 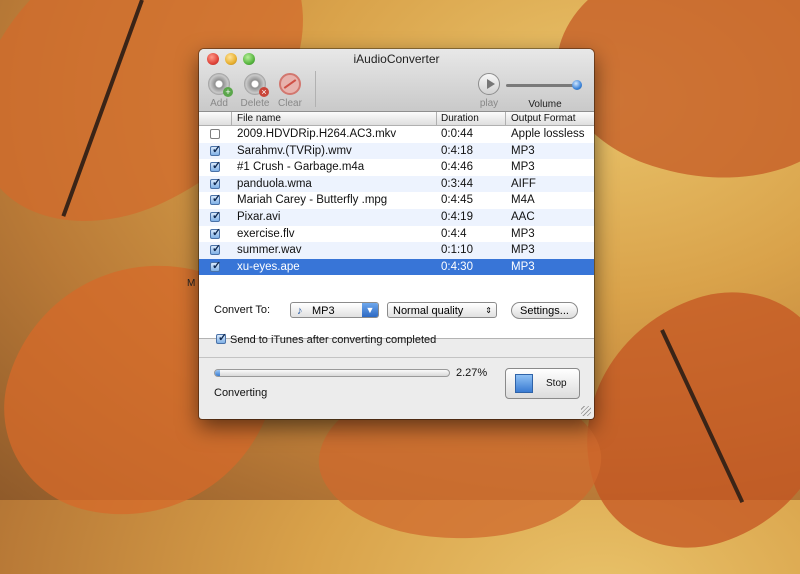 What do you see at coordinates (396, 250) in the screenshot?
I see `table-row: summer.wav 0:1:10 MP3` at bounding box center [396, 250].